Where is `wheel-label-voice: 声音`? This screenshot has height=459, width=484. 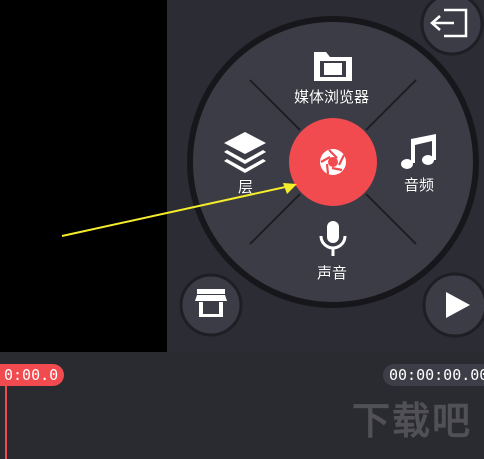 wheel-label-voice: 声音 is located at coordinates (332, 272).